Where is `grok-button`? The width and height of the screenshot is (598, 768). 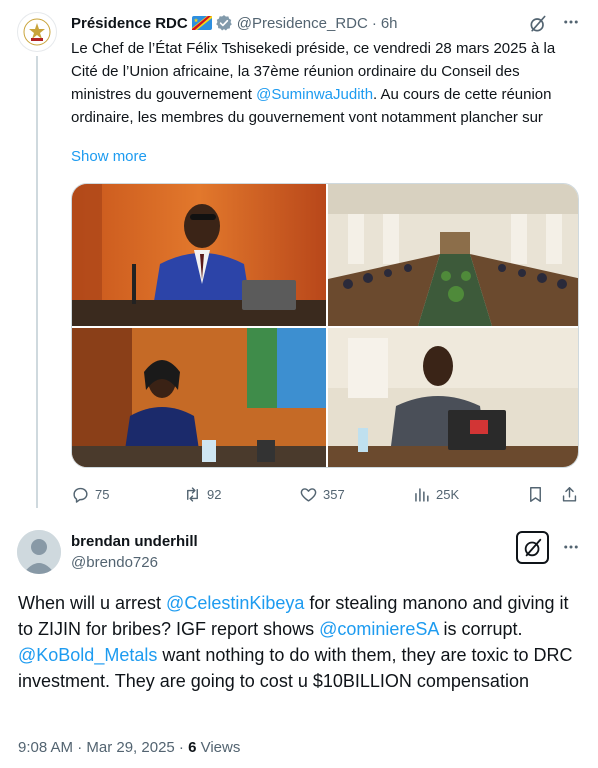 grok-button is located at coordinates (532, 547).